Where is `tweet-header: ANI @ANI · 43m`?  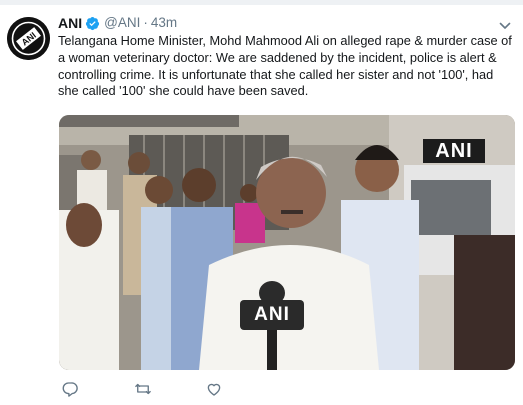
tweet-header: ANI @ANI · 43m is located at coordinates (117, 23).